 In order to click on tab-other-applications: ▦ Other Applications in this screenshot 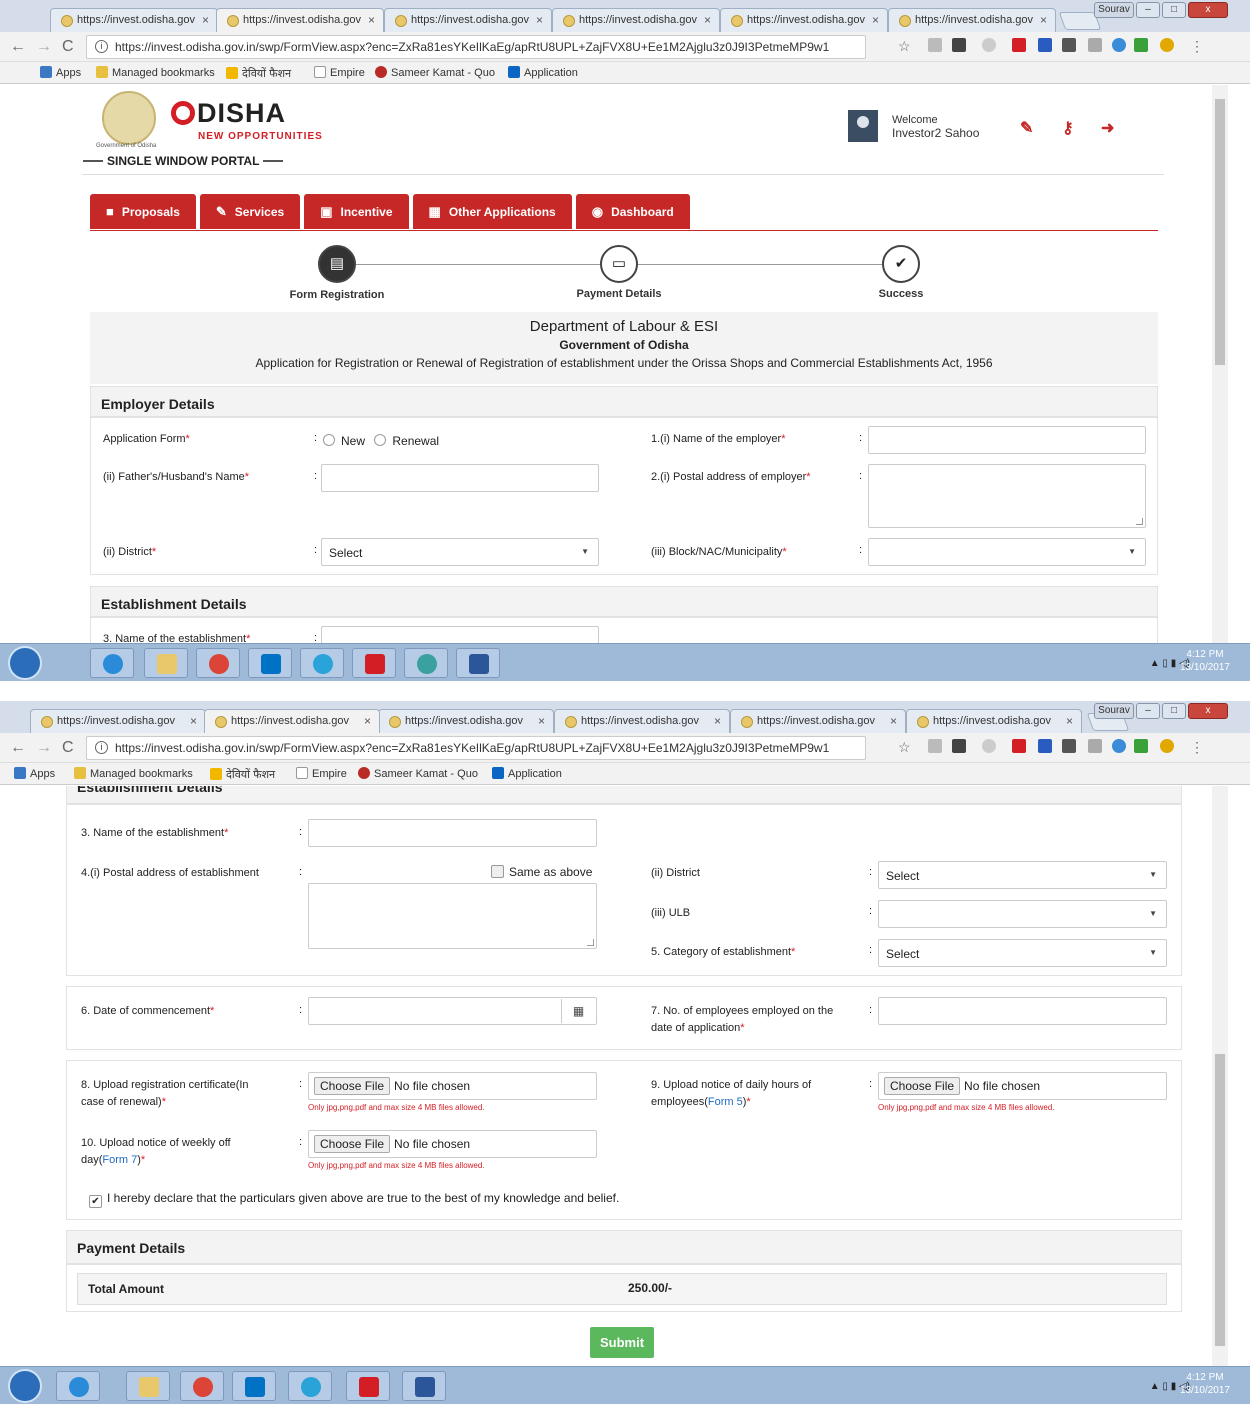, I will do `click(492, 211)`.